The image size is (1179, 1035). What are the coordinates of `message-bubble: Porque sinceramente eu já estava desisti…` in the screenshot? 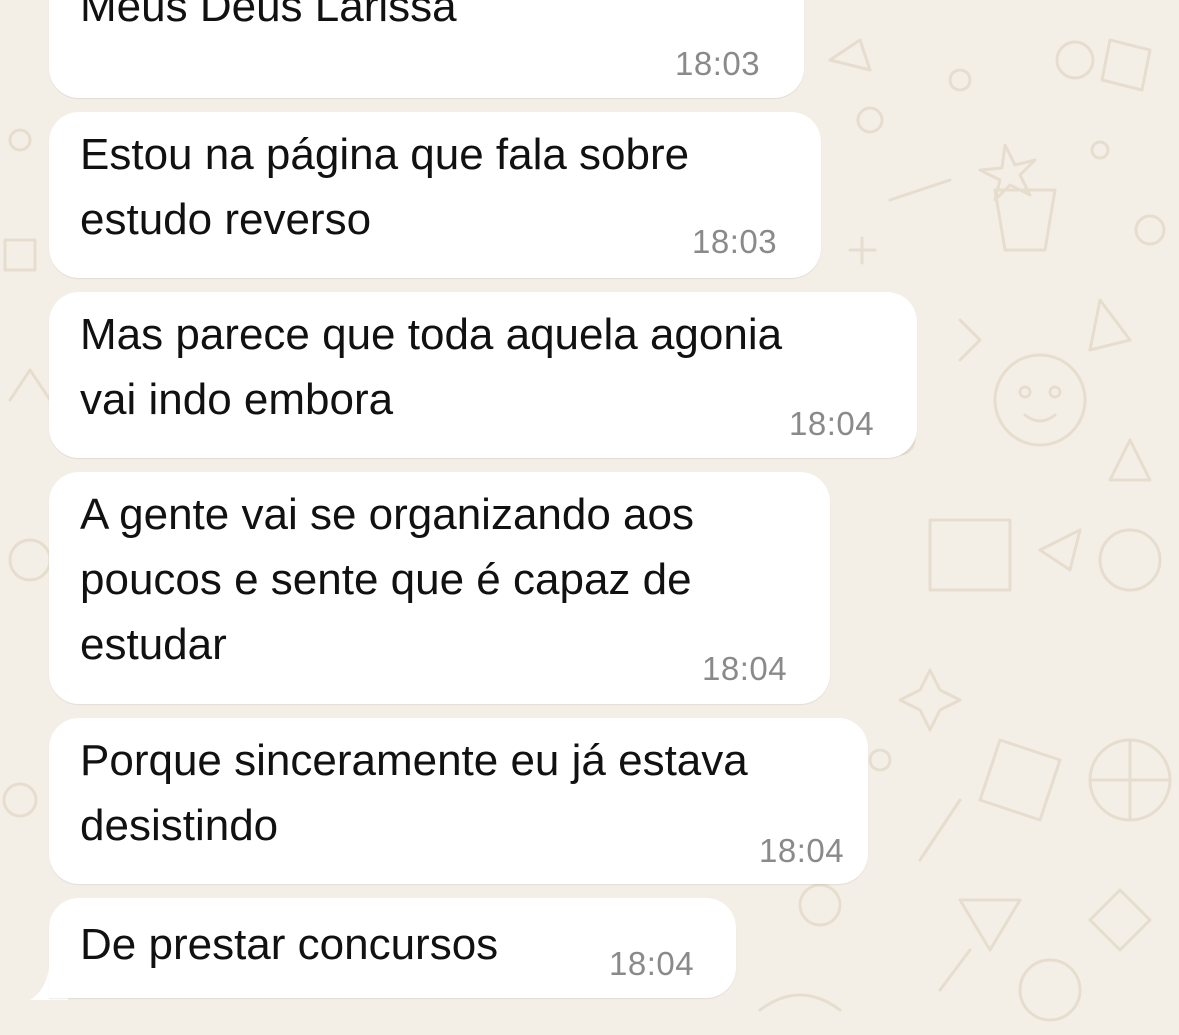 It's located at (458, 801).